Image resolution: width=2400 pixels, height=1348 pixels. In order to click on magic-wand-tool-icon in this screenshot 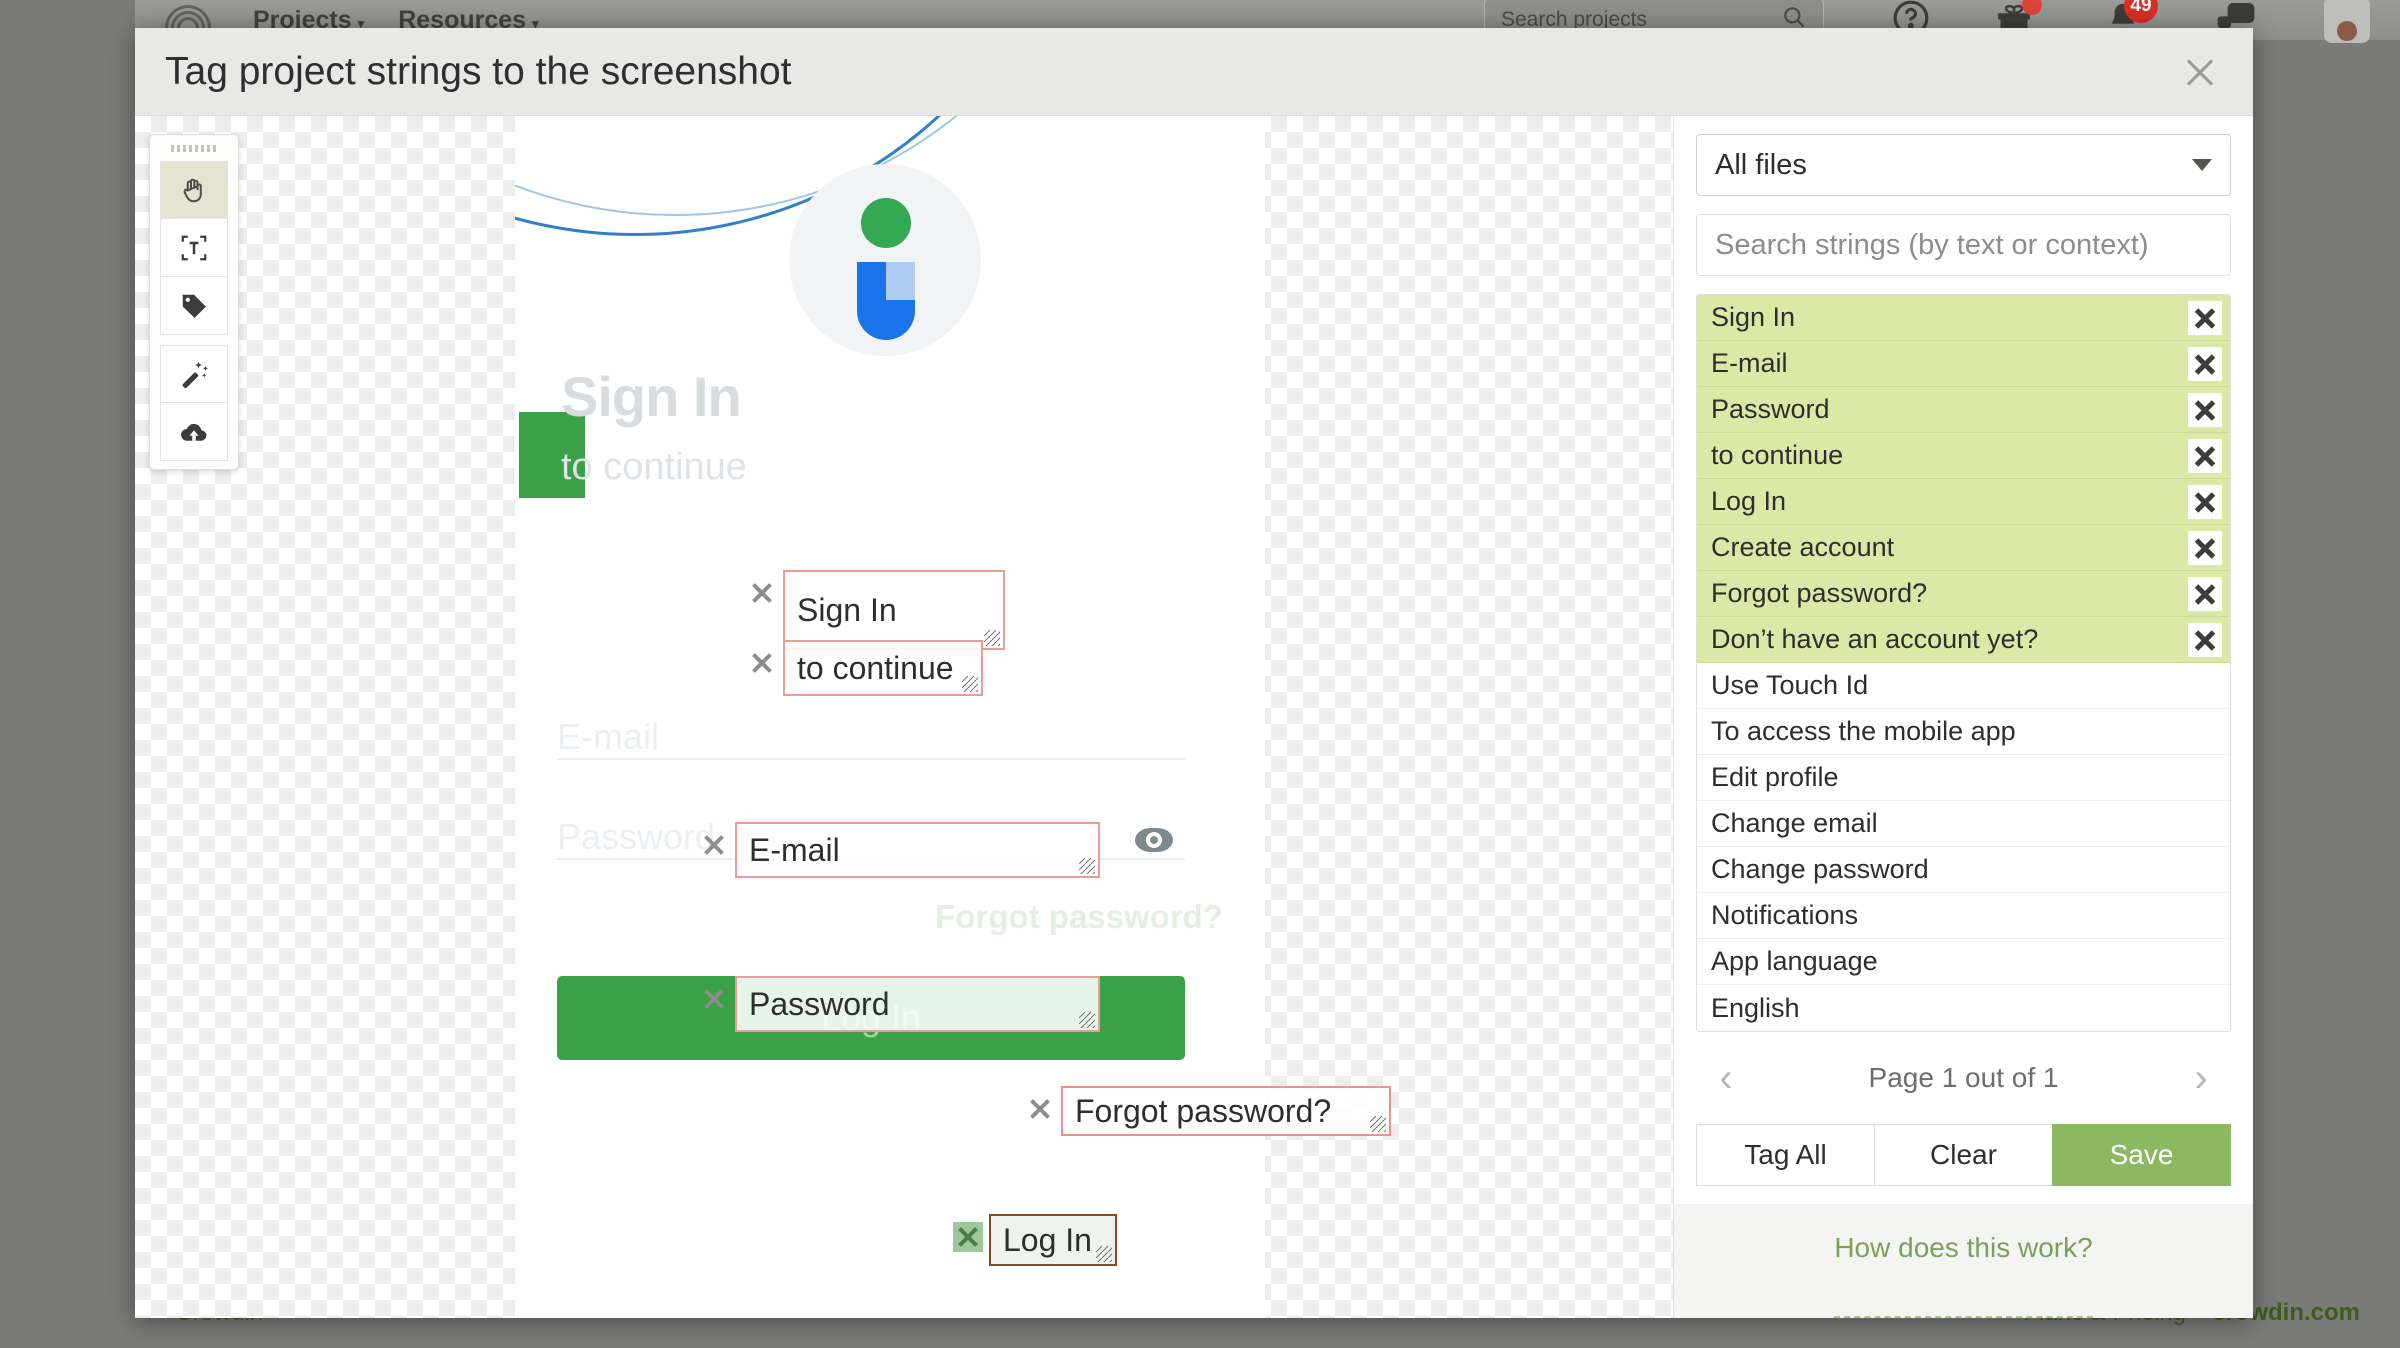, I will do `click(194, 374)`.